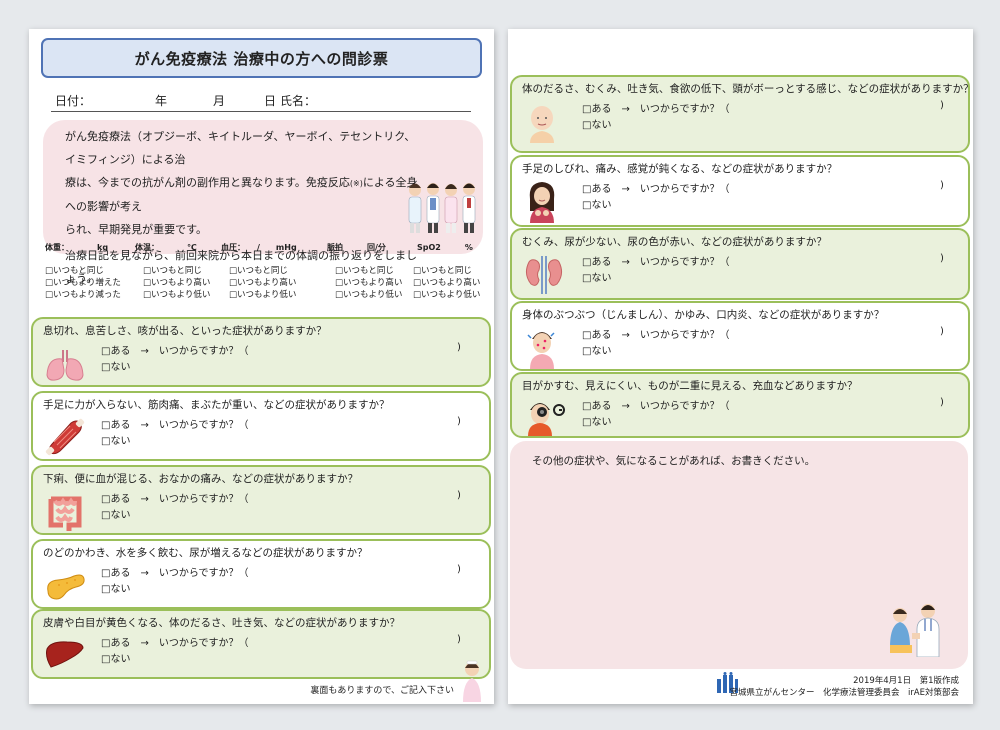 The height and width of the screenshot is (730, 1000). I want to click on vital-weight-label: 体重： kg, so click(77, 247).